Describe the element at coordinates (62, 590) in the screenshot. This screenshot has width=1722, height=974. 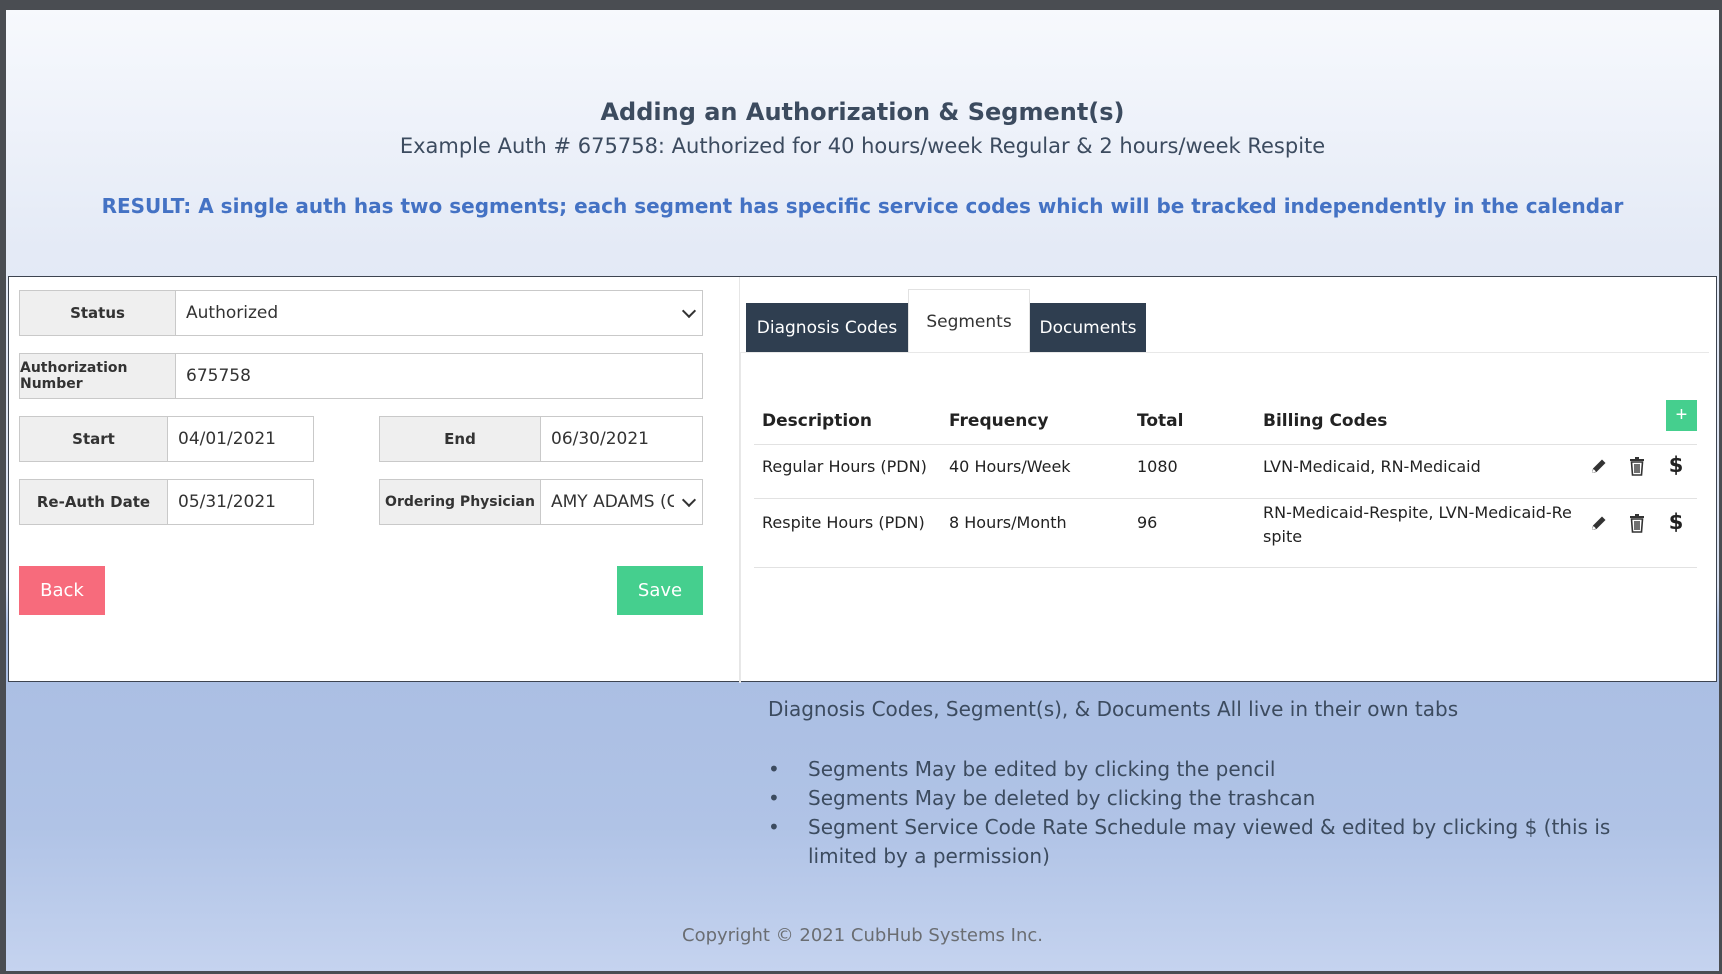
I see `back-button: Back` at that location.